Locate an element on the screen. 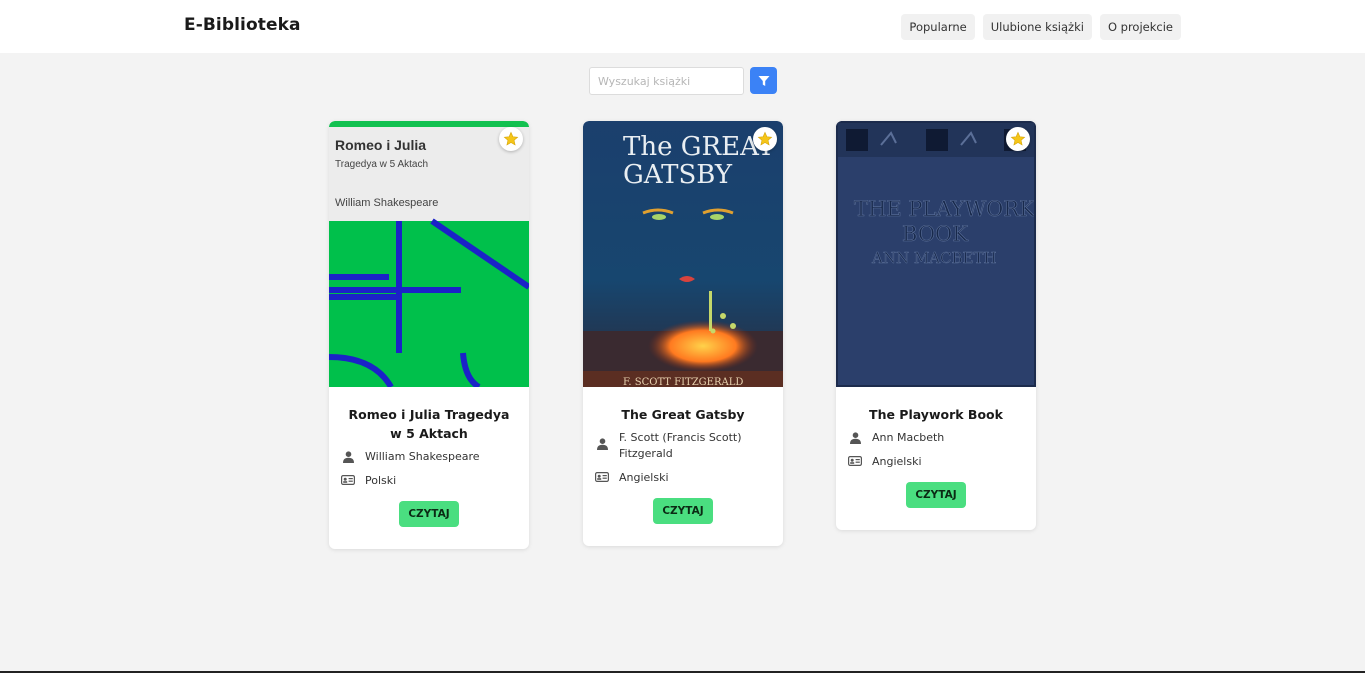 The height and width of the screenshot is (673, 1365). book-author: Ann Macbeth is located at coordinates (908, 437).